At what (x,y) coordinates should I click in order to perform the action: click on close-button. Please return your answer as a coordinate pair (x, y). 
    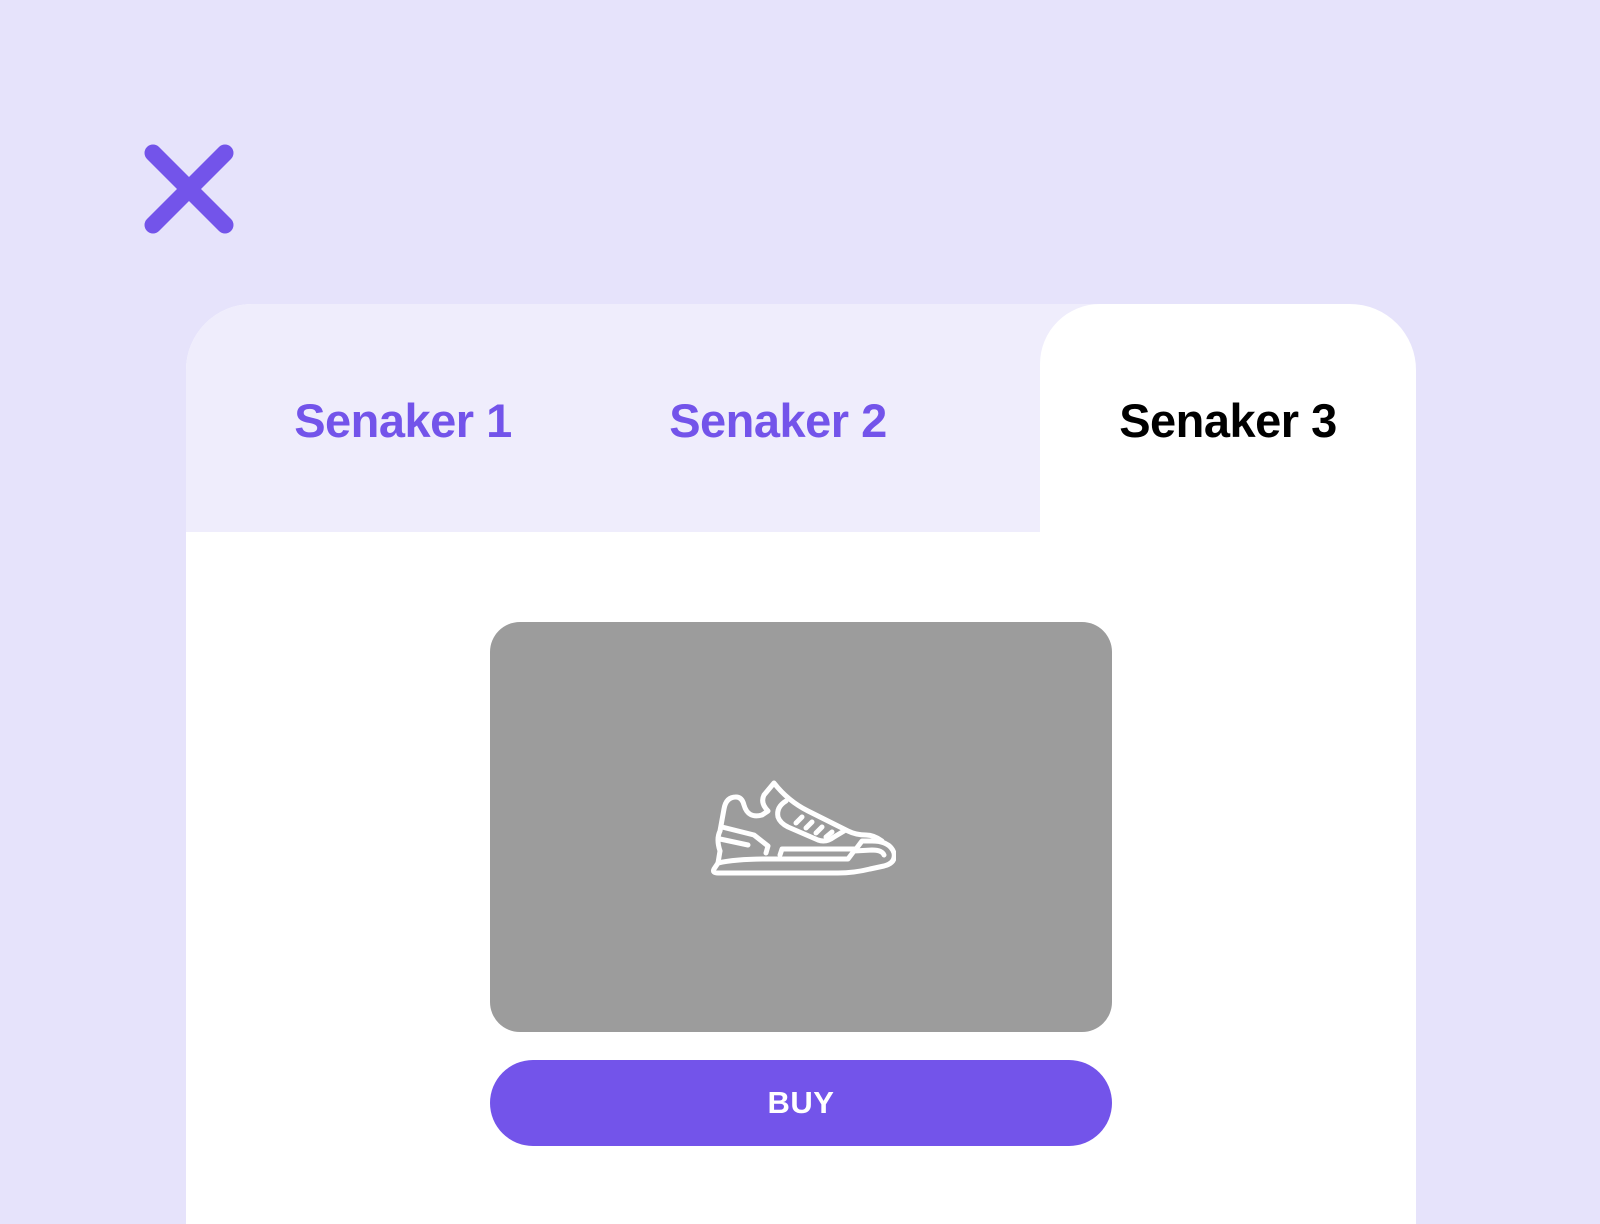
    Looking at the image, I should click on (189, 189).